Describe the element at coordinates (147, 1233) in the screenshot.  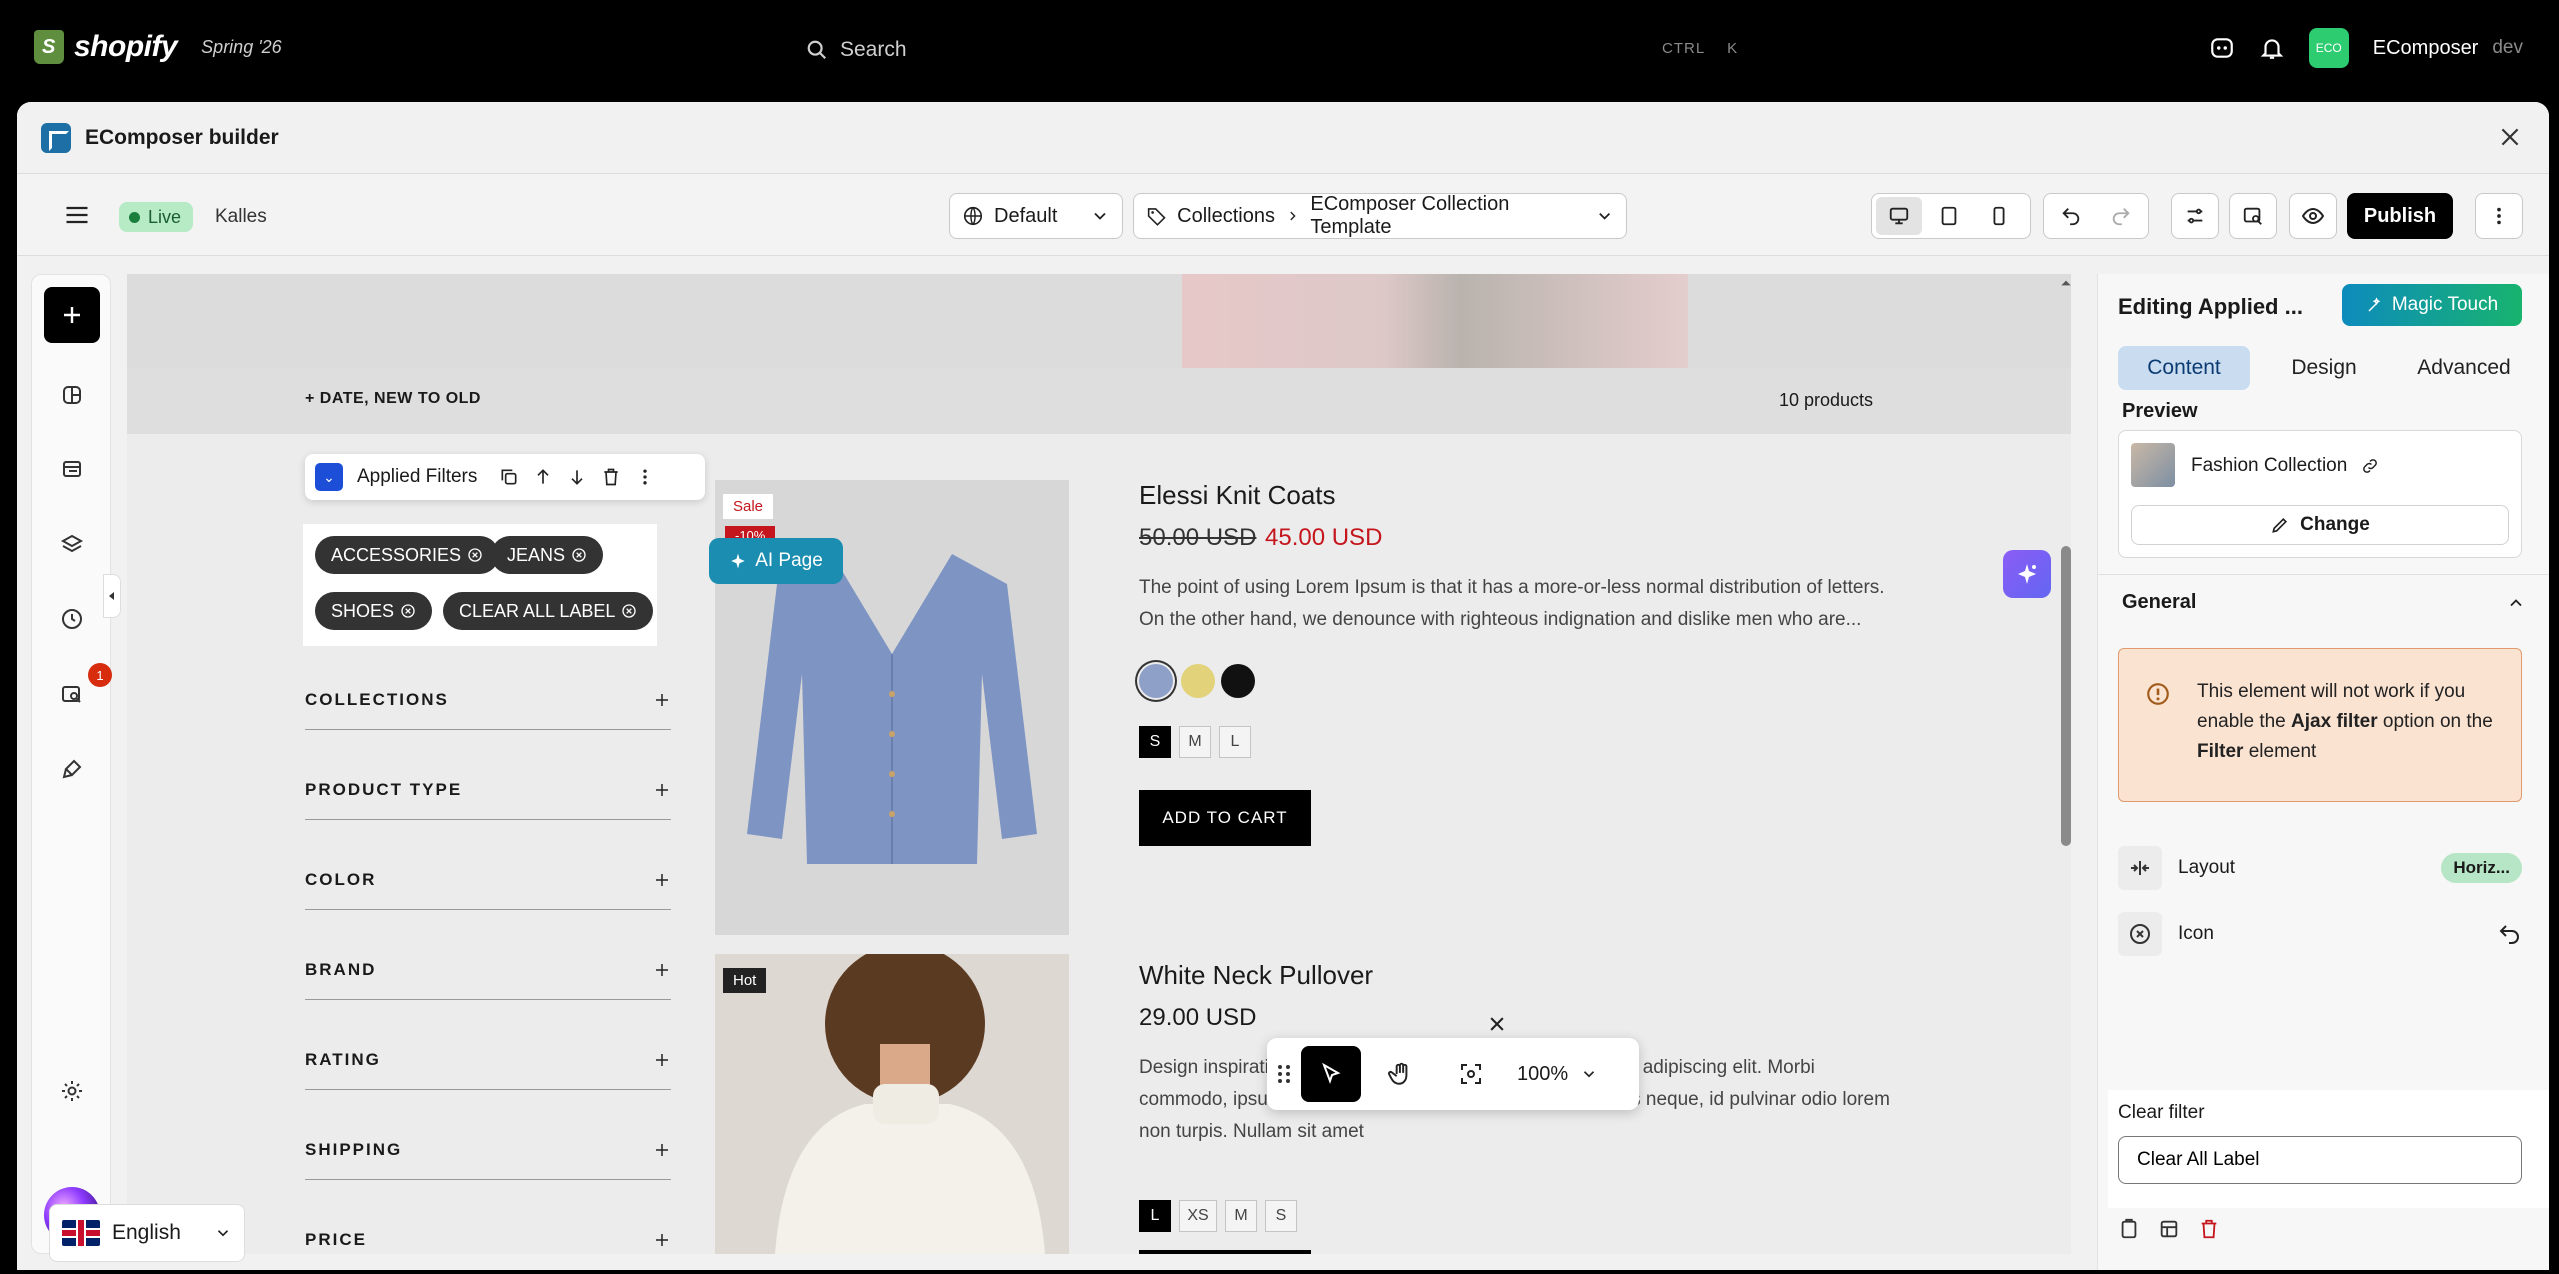
I see `language-switcher: English` at that location.